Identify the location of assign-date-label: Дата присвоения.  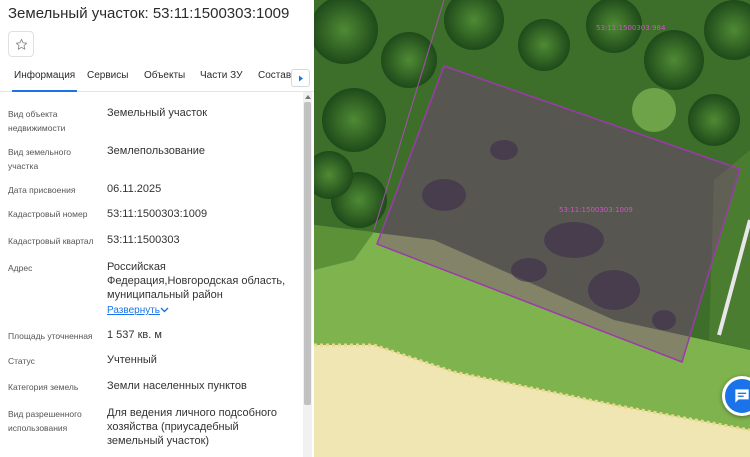
(42, 190).